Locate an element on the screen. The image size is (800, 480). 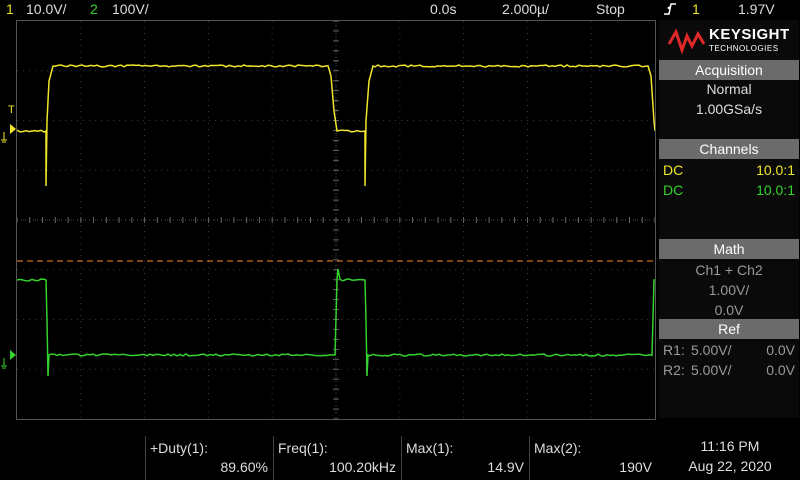
ref1-scale: 5.00V/ is located at coordinates (711, 350).